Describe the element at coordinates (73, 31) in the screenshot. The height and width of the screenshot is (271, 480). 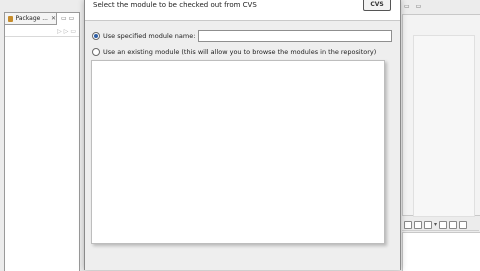
I see `view-menu-icon: ▭` at that location.